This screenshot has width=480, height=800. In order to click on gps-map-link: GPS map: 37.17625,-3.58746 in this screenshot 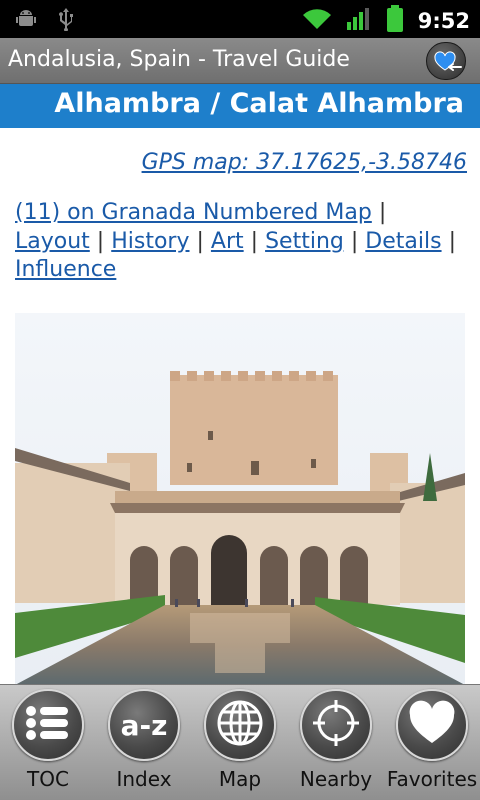, I will do `click(304, 162)`.